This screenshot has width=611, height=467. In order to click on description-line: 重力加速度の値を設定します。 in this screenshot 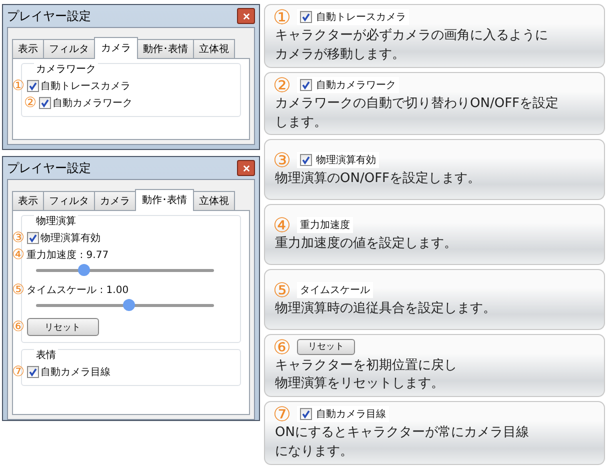, I will do `click(366, 244)`.